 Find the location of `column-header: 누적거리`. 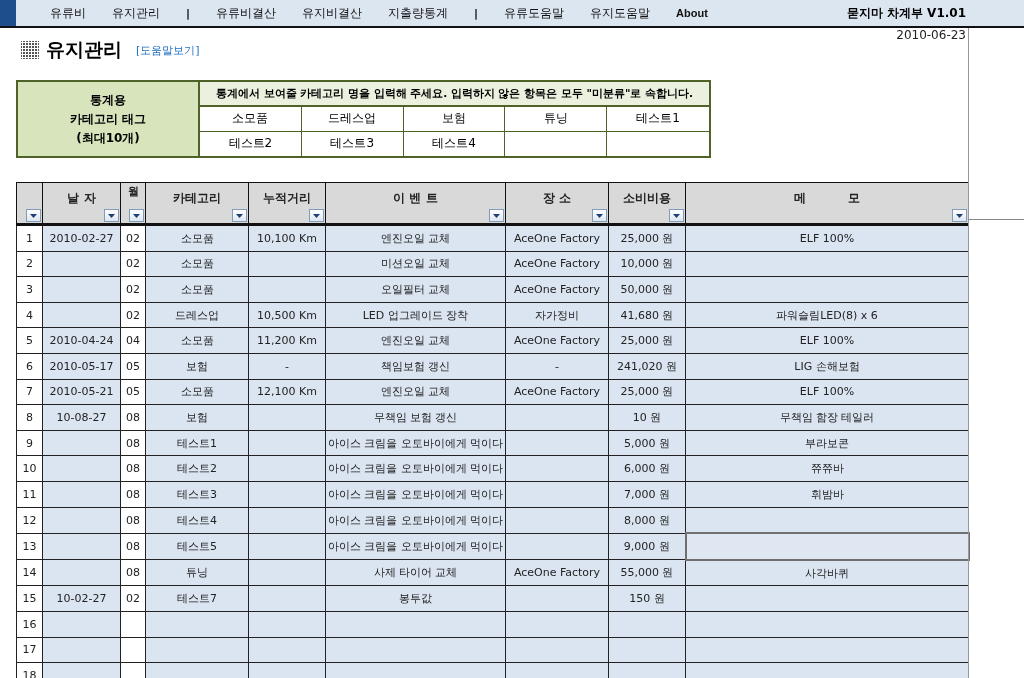

column-header: 누적거리 is located at coordinates (287, 198).